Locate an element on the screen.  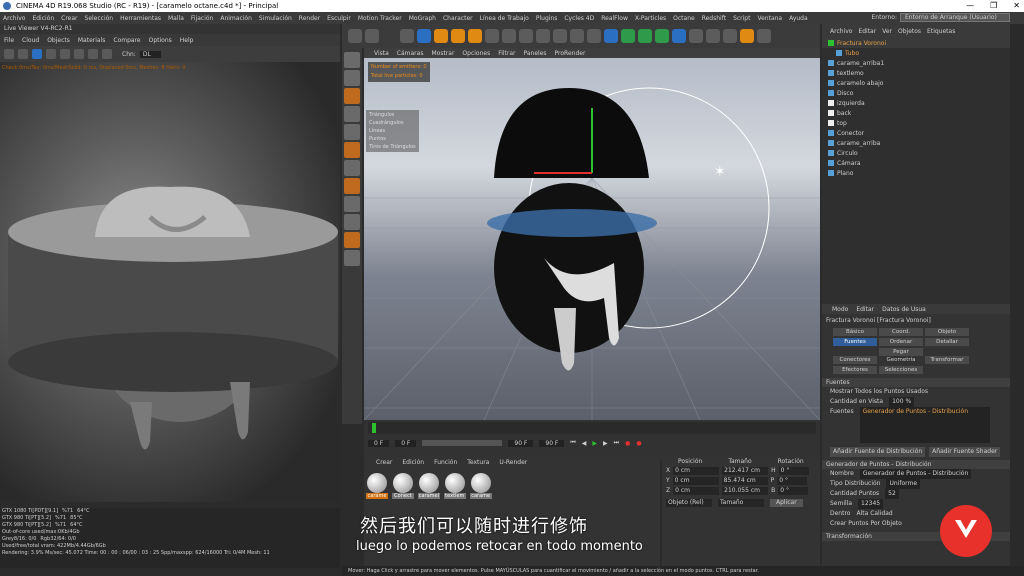
fuentes-list: Generador de Puntos - Distribución is located at coordinates (924, 425).